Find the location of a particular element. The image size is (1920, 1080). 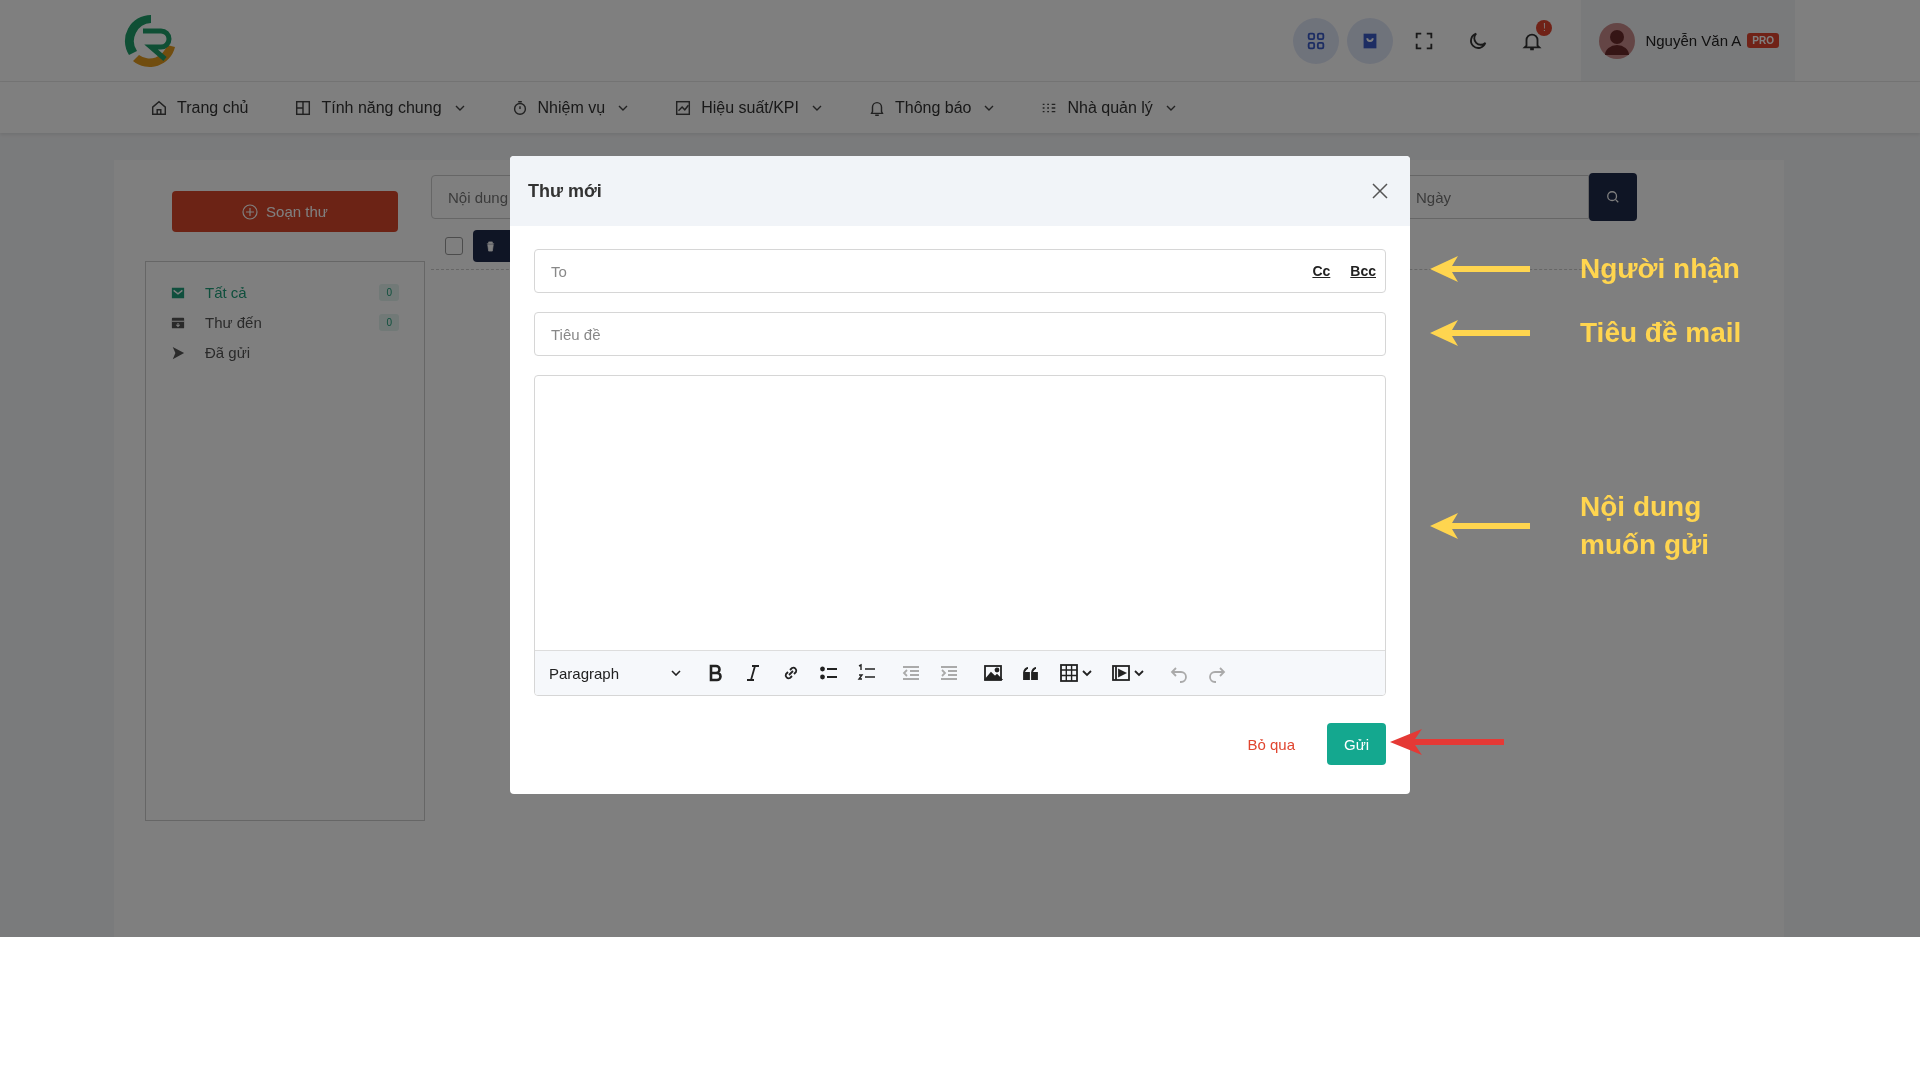

media-button is located at coordinates (1128, 673).